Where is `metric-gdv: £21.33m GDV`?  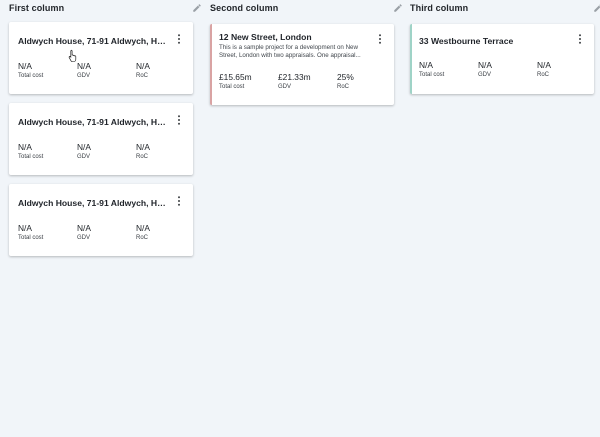 metric-gdv: £21.33m GDV is located at coordinates (307, 80).